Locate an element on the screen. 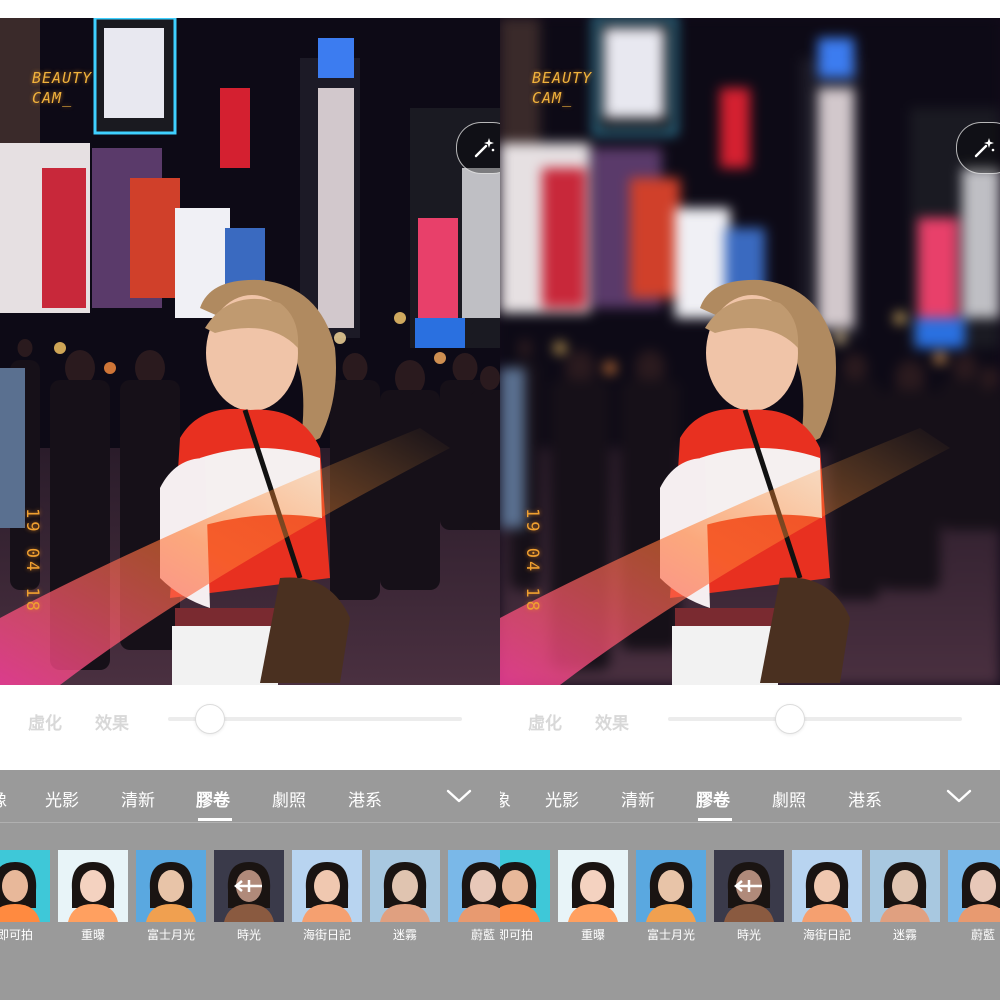 Image resolution: width=1000 pixels, height=1000 pixels. blur-slider-track is located at coordinates (815, 719).